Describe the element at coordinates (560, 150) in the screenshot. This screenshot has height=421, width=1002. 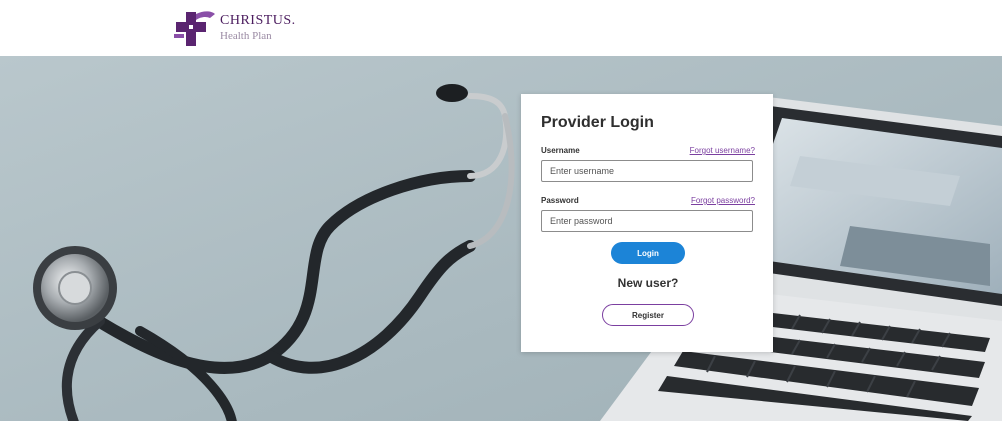
I see `username-label: Username` at that location.